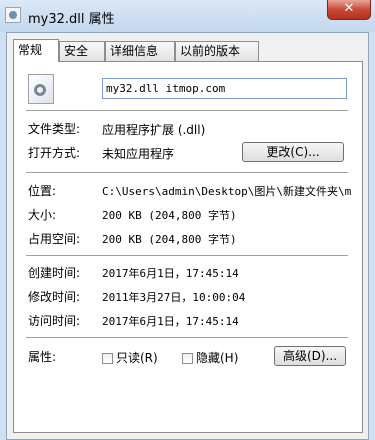 The image size is (375, 440). I want to click on window-title: my32.dll 属性, so click(71, 19).